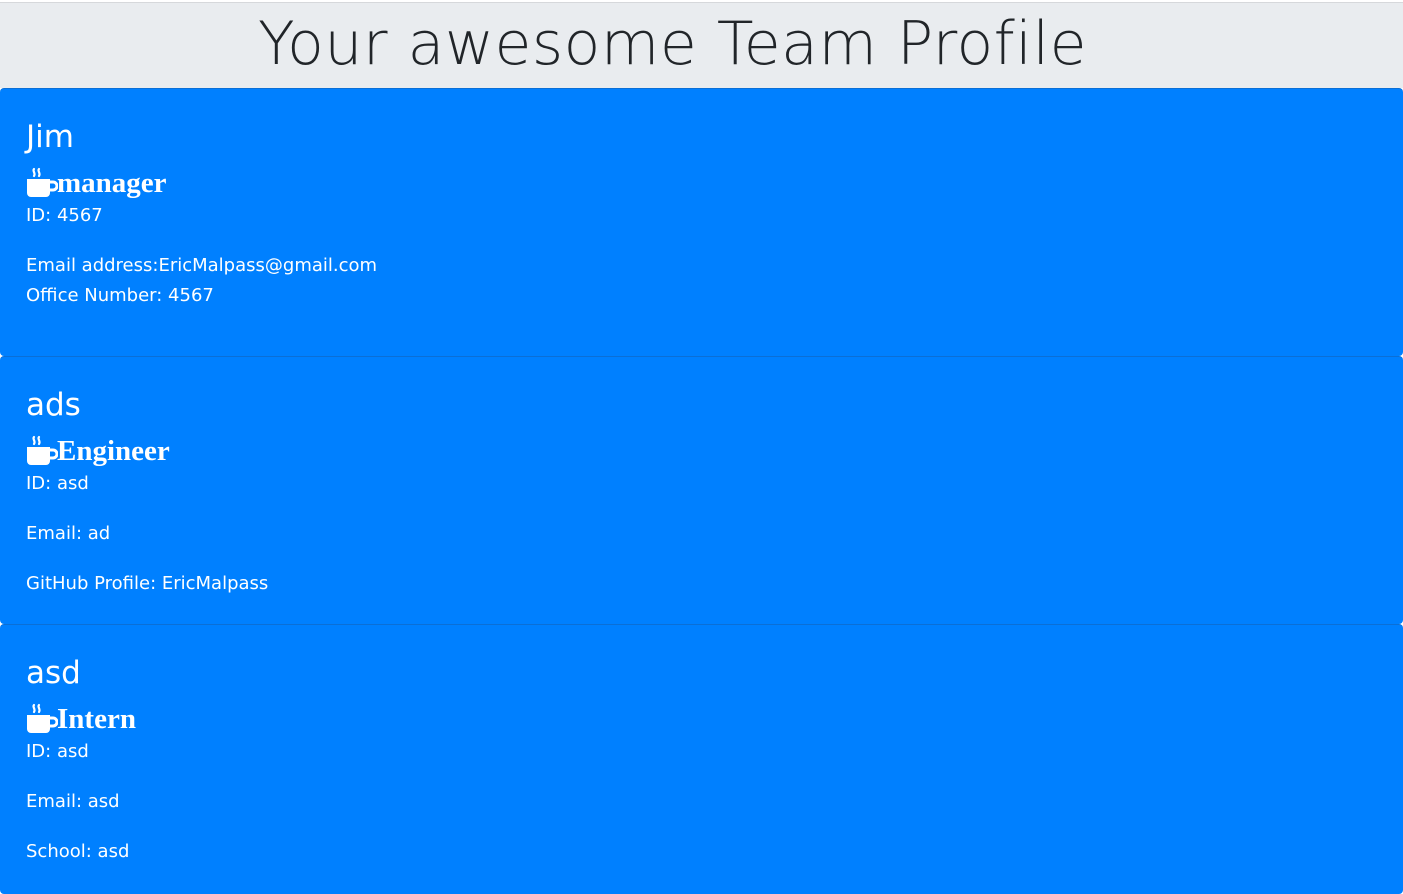 This screenshot has height=894, width=1403. What do you see at coordinates (53, 405) in the screenshot?
I see `employee-name: ads` at bounding box center [53, 405].